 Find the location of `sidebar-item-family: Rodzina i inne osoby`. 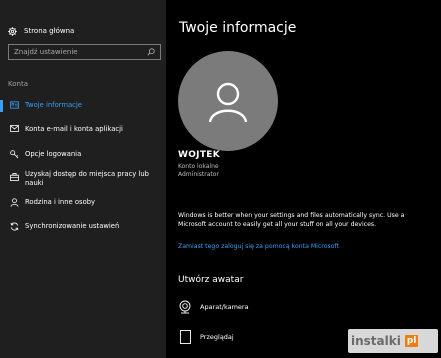

sidebar-item-family: Rodzina i inne osoby is located at coordinates (86, 202).